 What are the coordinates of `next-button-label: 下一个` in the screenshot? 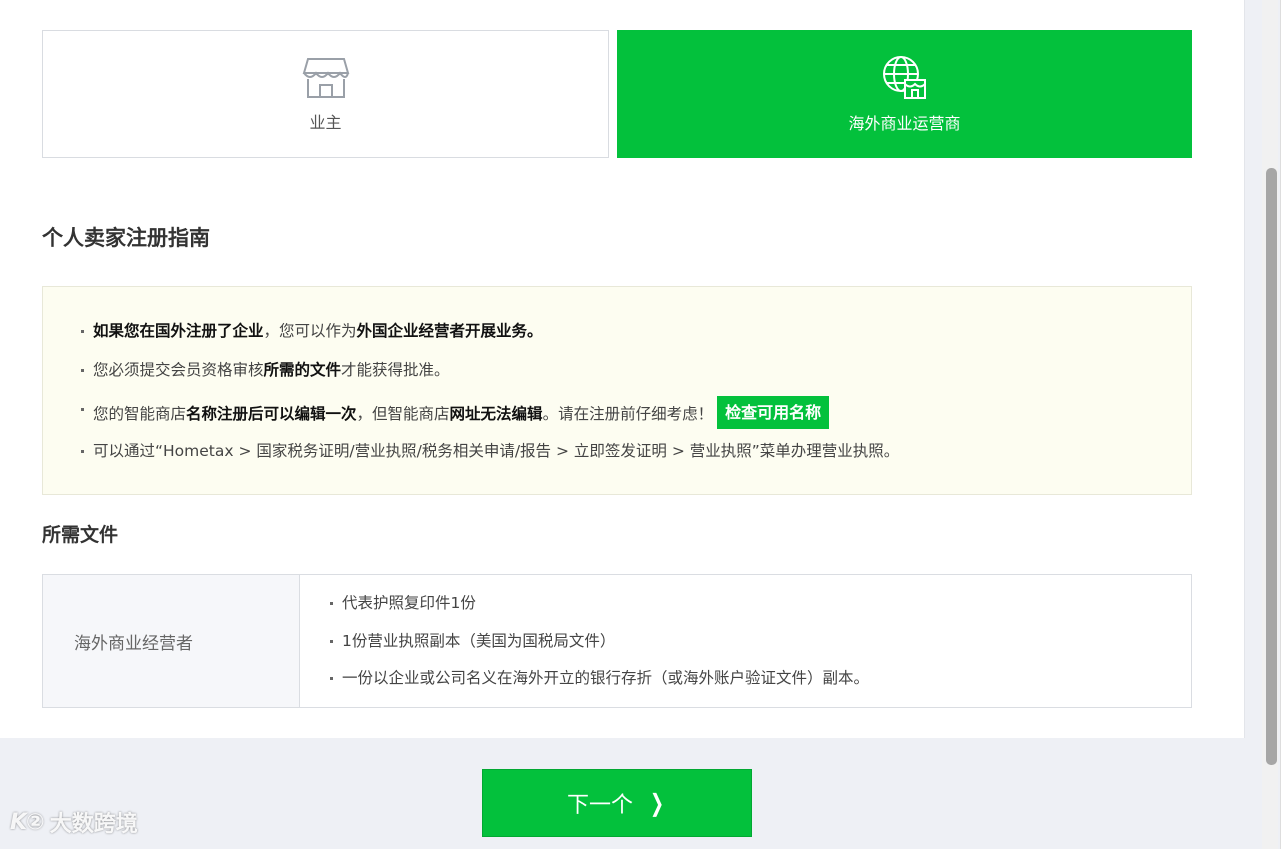 It's located at (599, 805).